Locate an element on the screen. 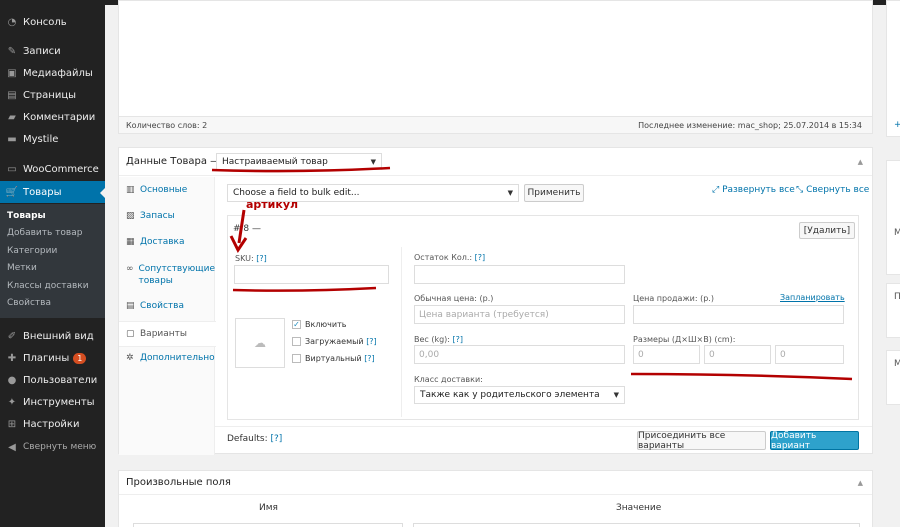  annotation-arrow-shaft is located at coordinates (241, 226).